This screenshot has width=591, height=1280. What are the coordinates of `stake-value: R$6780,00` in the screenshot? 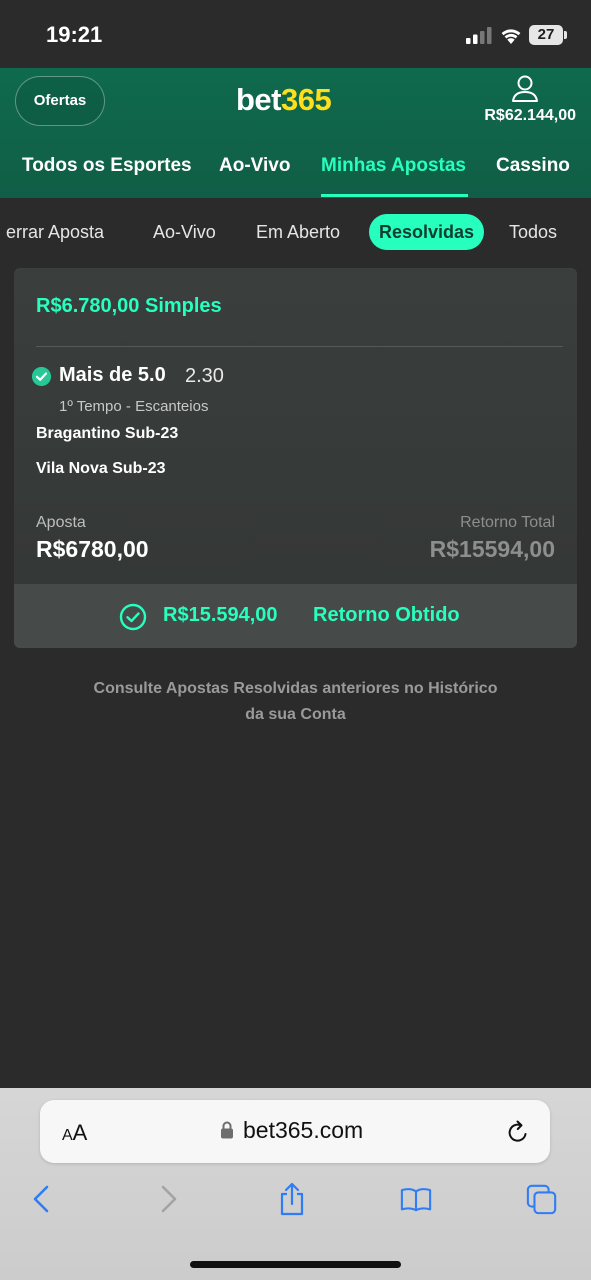 It's located at (92, 549).